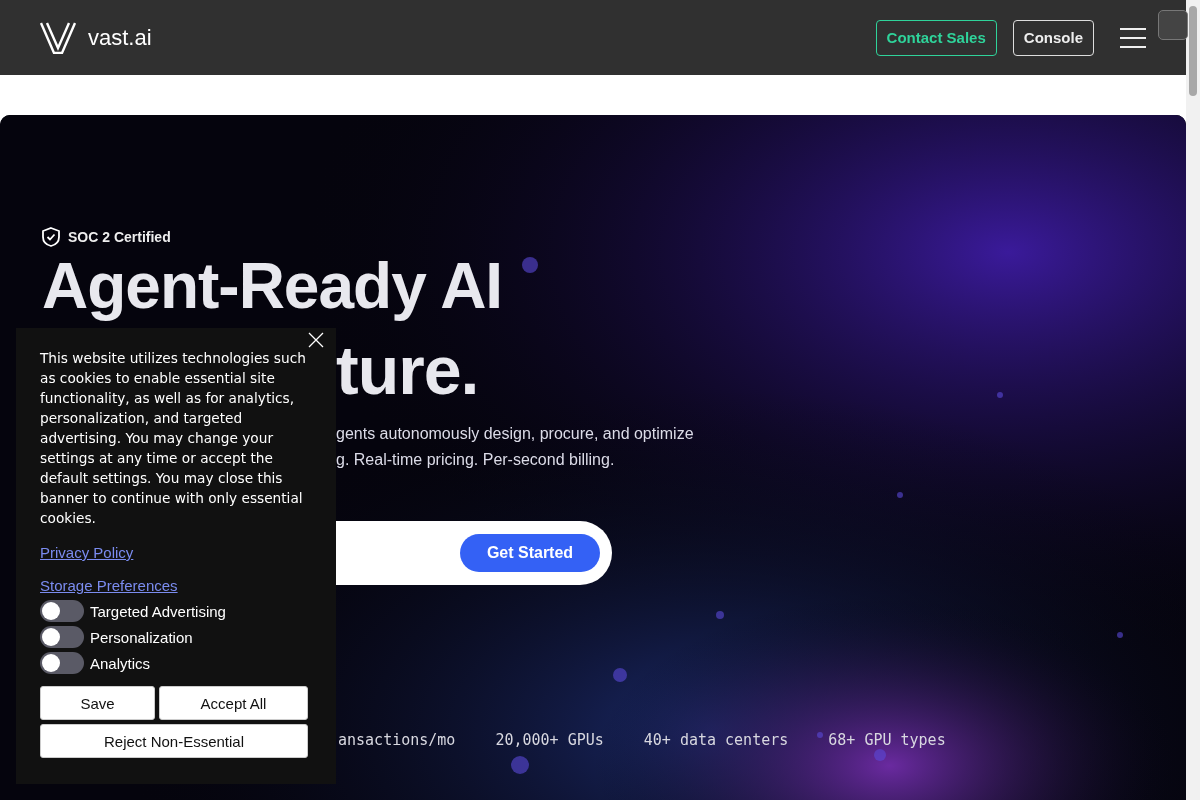  What do you see at coordinates (120, 37) in the screenshot?
I see `logo-text: vast.ai` at bounding box center [120, 37].